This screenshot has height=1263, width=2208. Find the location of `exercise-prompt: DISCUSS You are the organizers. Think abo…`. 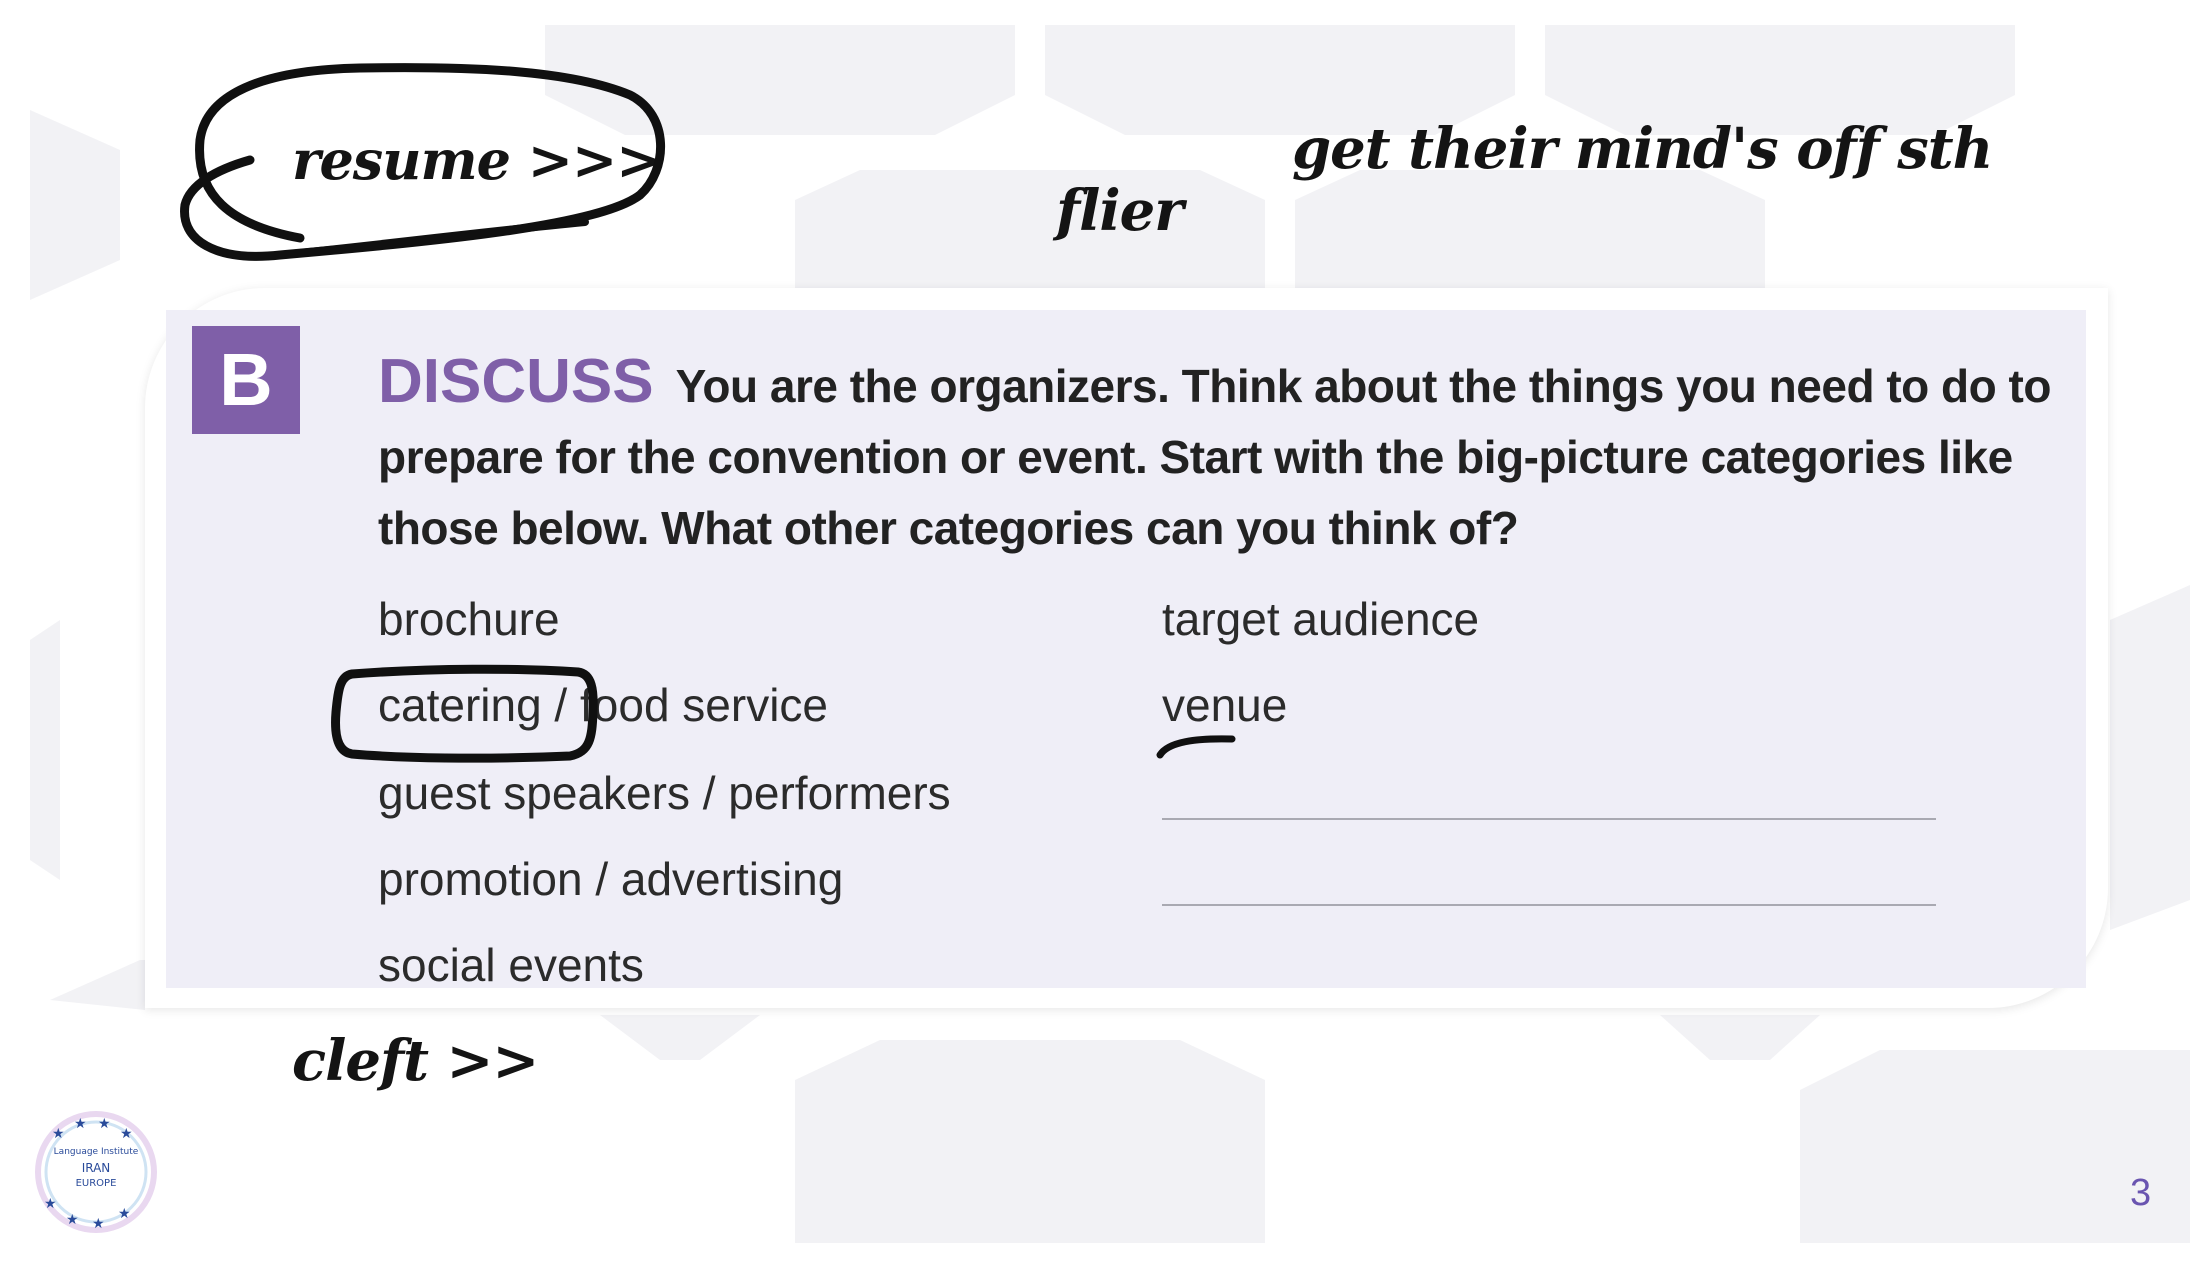

exercise-prompt: DISCUSS You are the organizers. Think abo… is located at coordinates (1218, 455).